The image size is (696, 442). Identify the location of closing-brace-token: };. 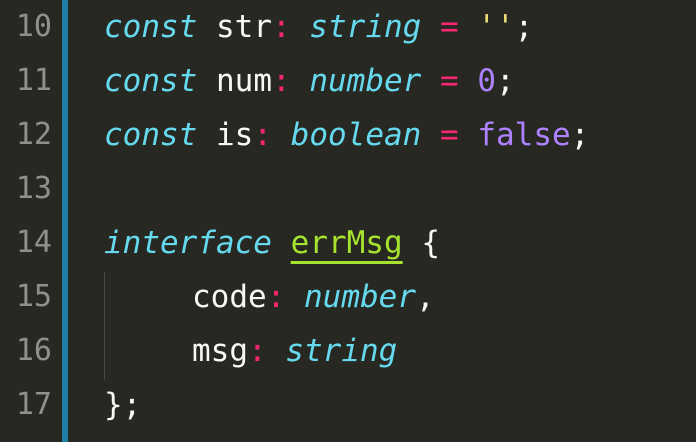
(123, 405).